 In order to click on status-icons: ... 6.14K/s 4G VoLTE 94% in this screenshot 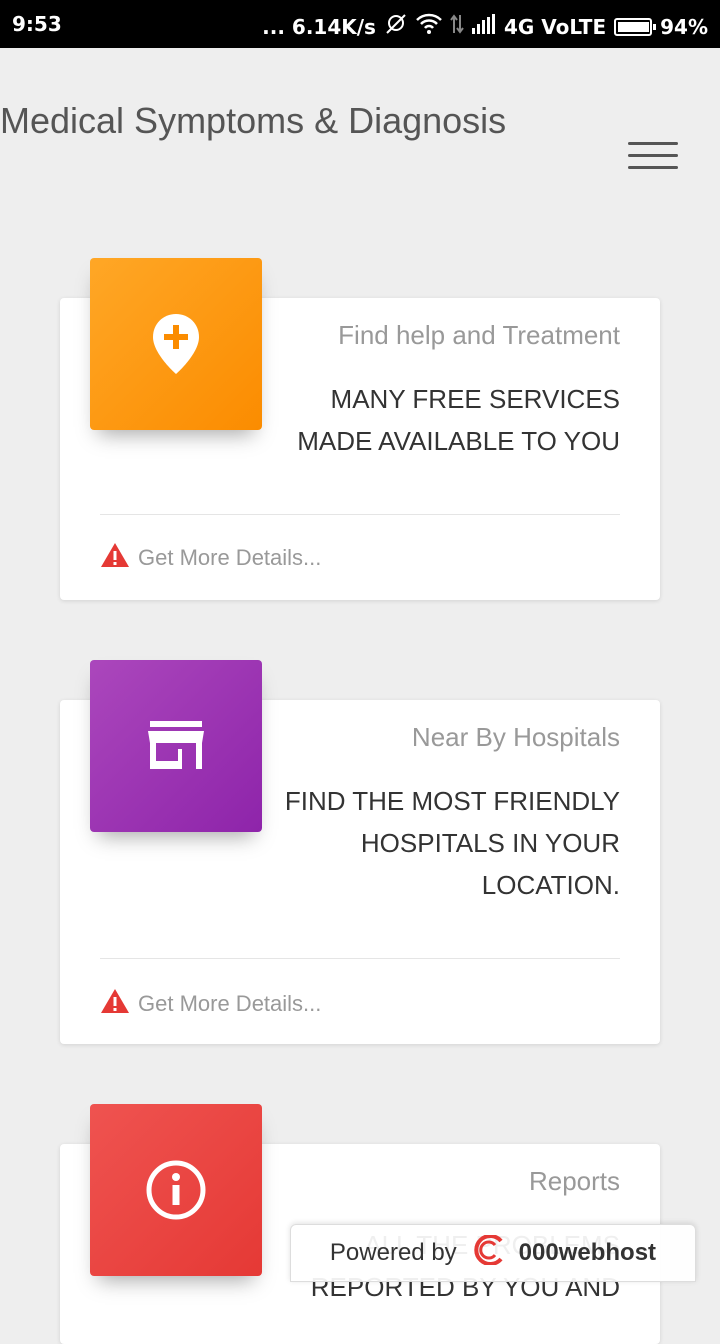, I will do `click(485, 26)`.